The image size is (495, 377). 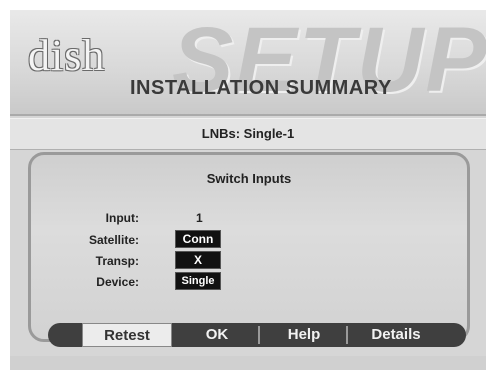 What do you see at coordinates (67, 55) in the screenshot?
I see `dish-logo: dish` at bounding box center [67, 55].